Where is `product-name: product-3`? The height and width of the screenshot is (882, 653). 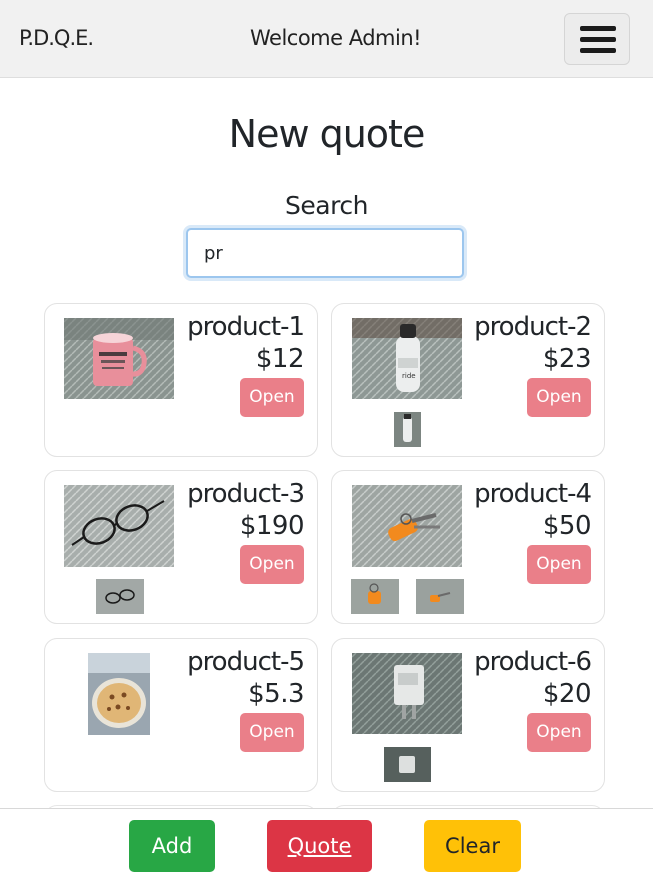
product-name: product-3 is located at coordinates (246, 494).